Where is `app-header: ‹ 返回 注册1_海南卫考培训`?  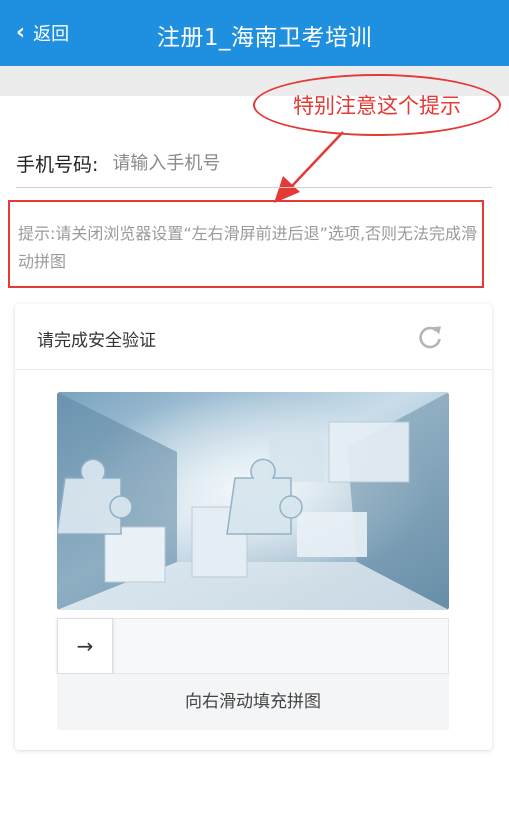
app-header: ‹ 返回 注册1_海南卫考培训 is located at coordinates (254, 33).